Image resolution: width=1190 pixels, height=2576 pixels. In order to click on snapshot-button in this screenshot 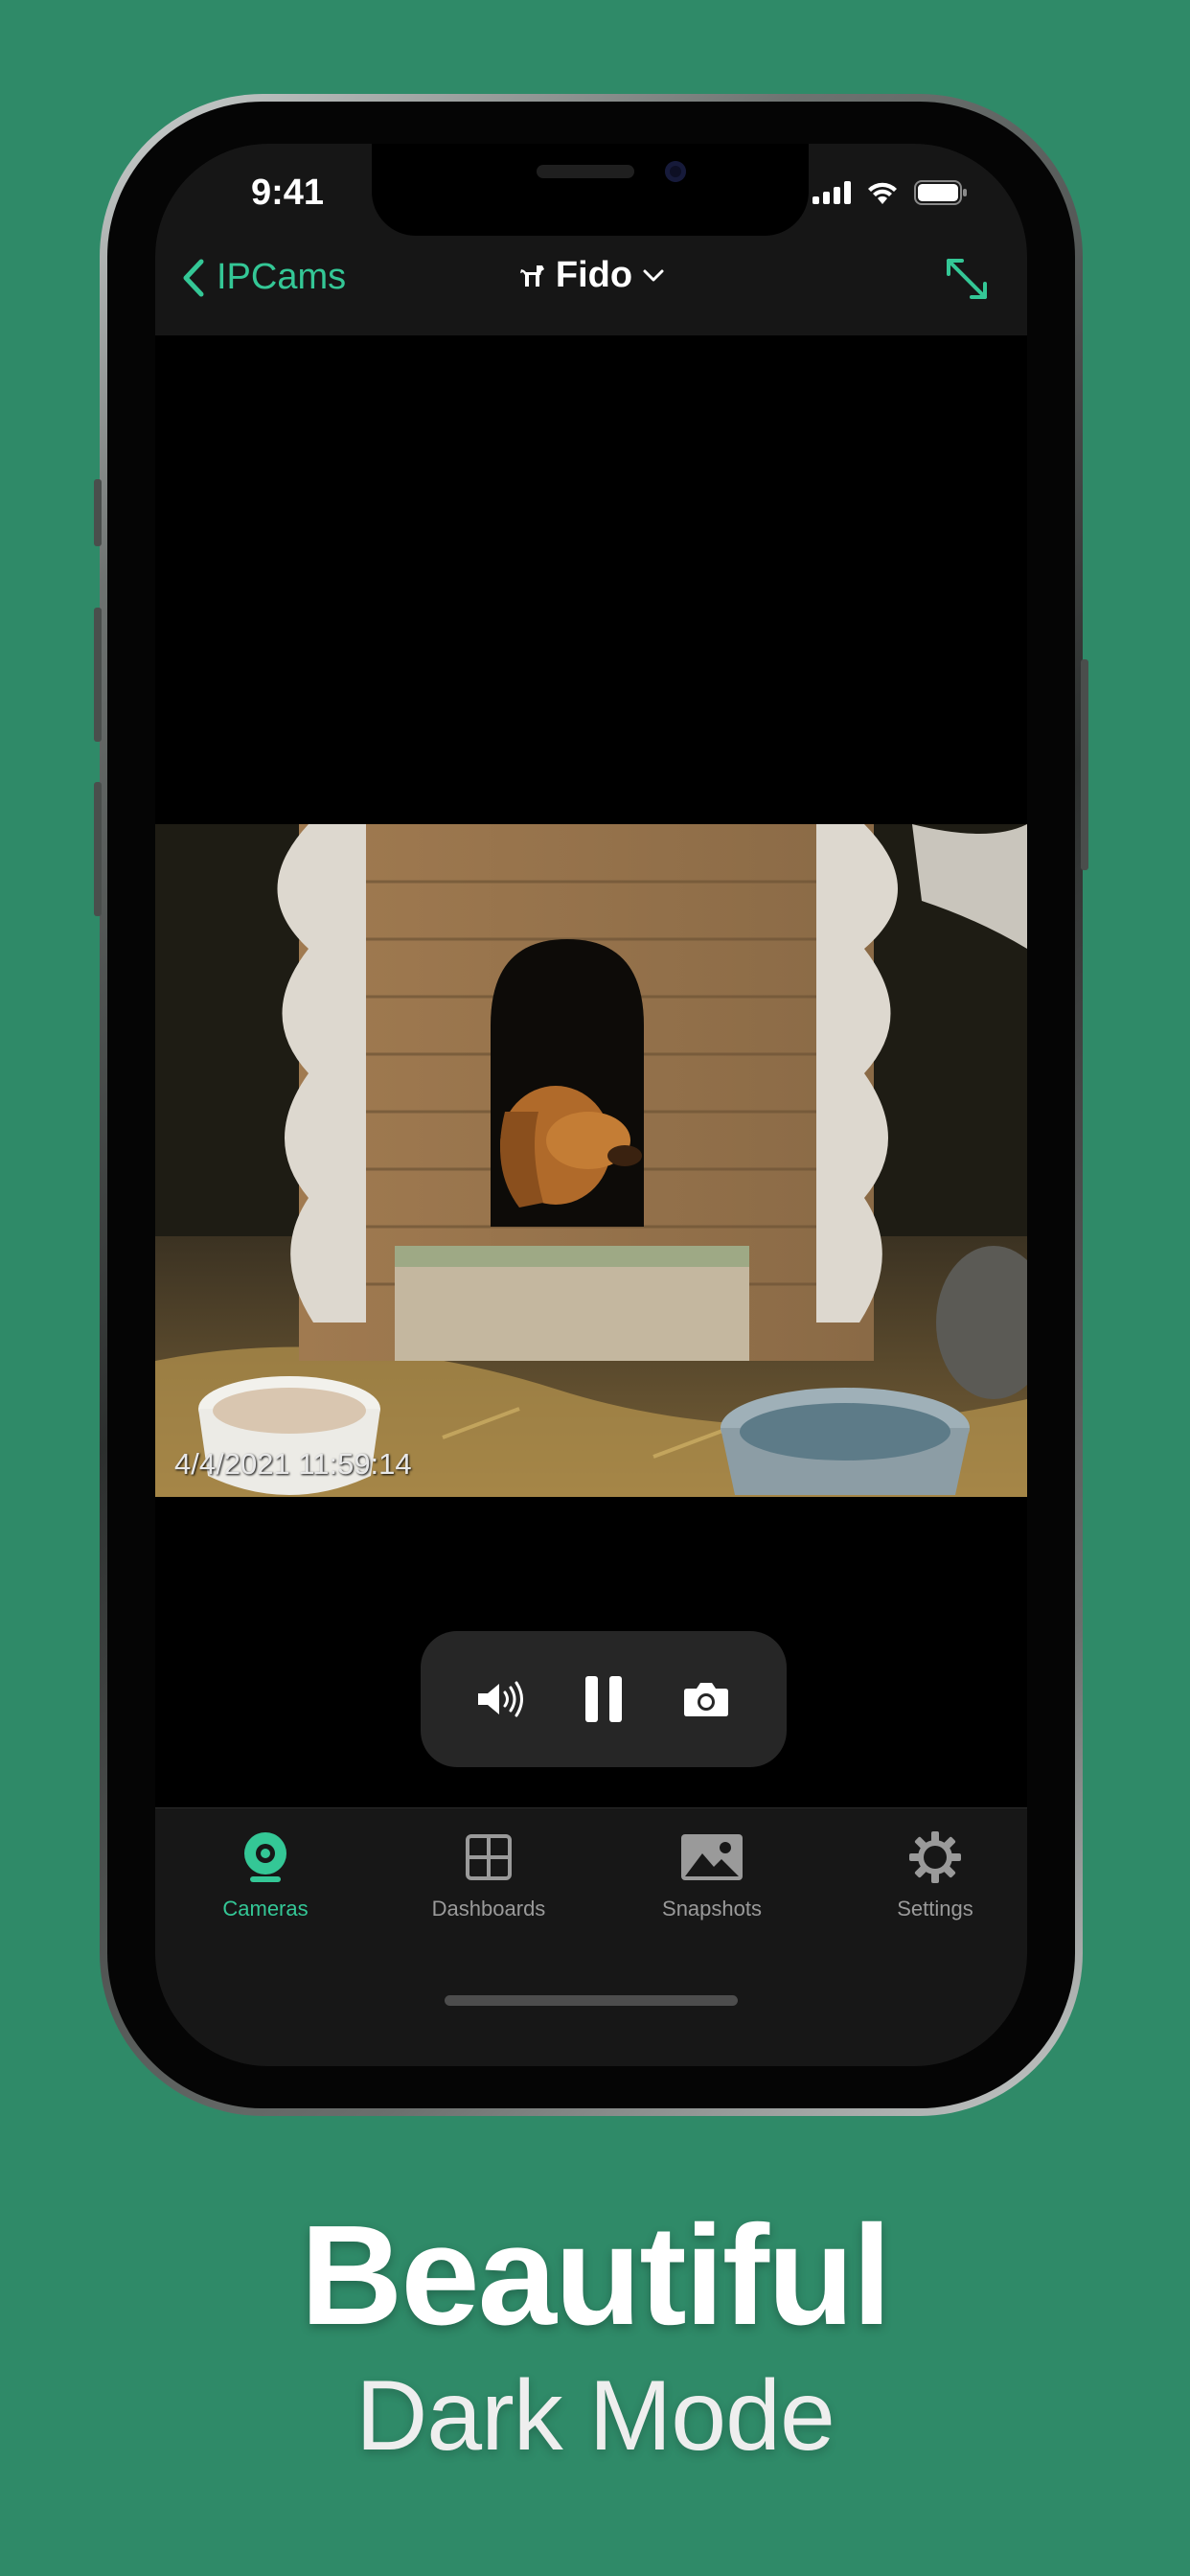, I will do `click(706, 1699)`.